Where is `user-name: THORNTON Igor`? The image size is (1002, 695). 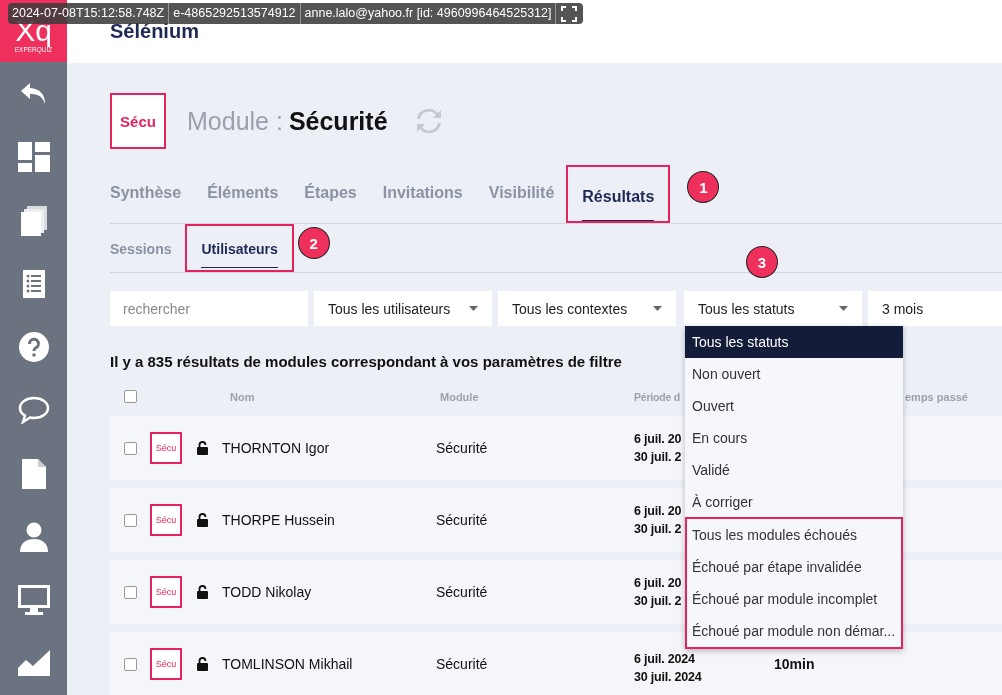
user-name: THORNTON Igor is located at coordinates (276, 448).